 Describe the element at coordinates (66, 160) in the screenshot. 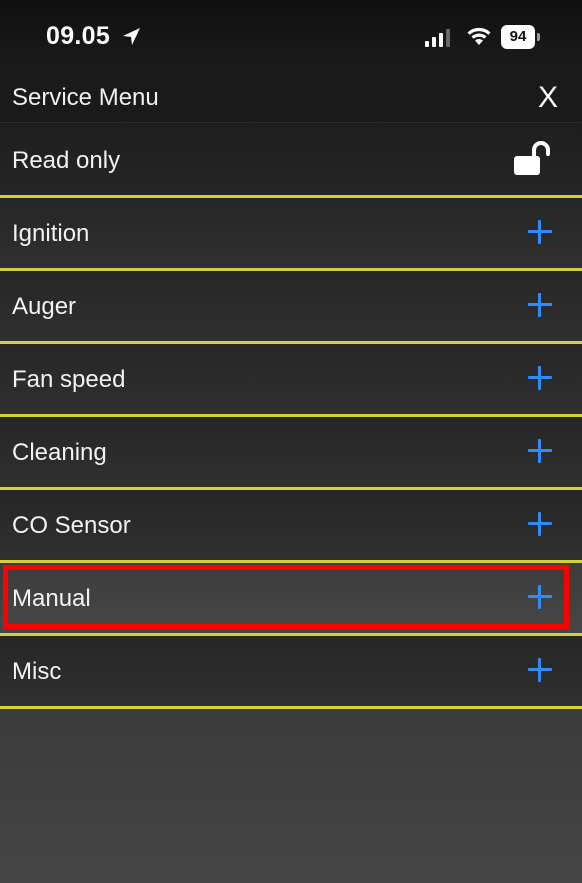

I see `read-only-label: Read only` at that location.